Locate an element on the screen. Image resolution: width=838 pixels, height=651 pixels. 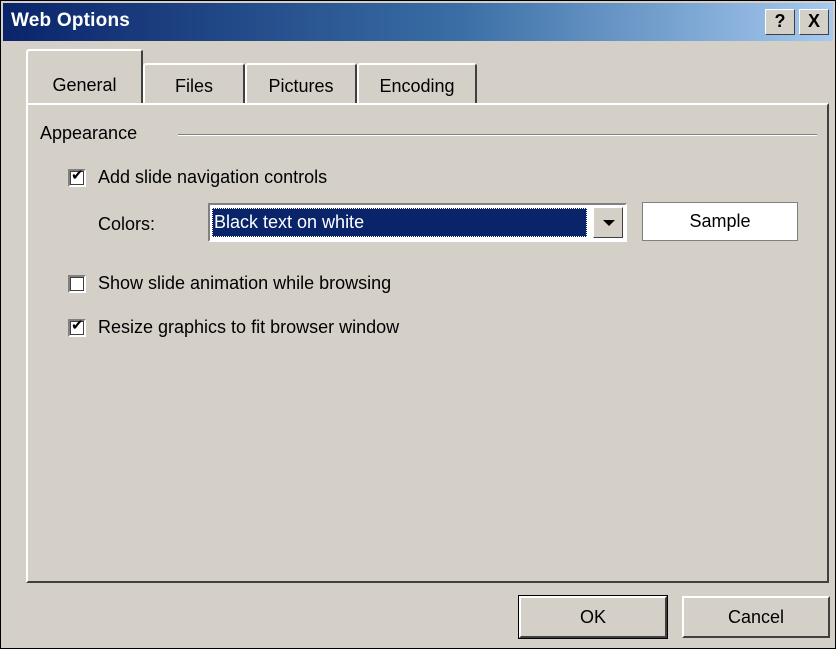
tab-encoding: Encoding is located at coordinates (417, 84).